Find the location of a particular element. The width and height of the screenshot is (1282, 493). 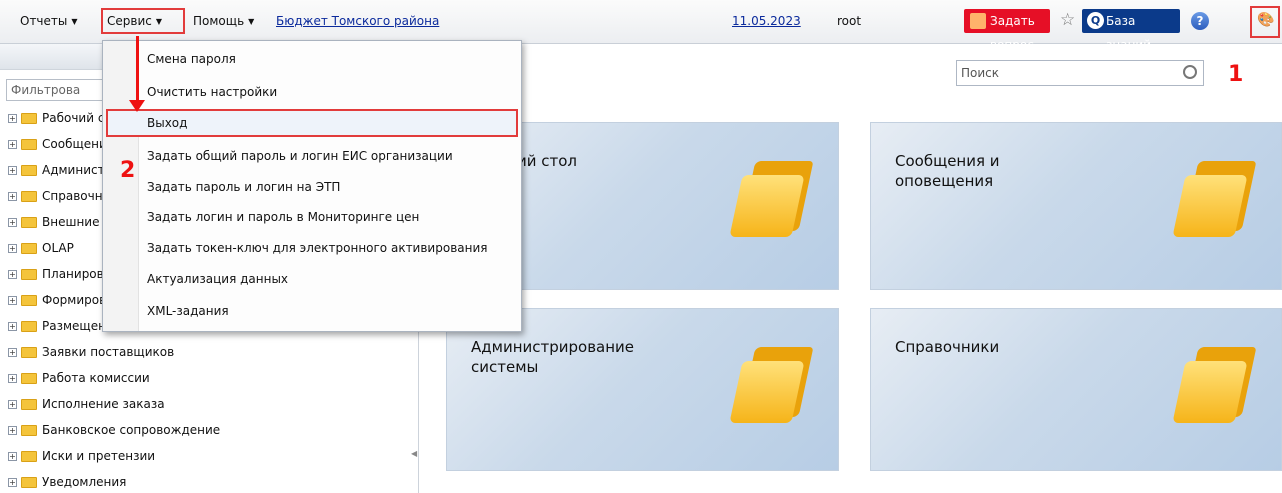

tree-label: Заявки поставщиков is located at coordinates (108, 352).